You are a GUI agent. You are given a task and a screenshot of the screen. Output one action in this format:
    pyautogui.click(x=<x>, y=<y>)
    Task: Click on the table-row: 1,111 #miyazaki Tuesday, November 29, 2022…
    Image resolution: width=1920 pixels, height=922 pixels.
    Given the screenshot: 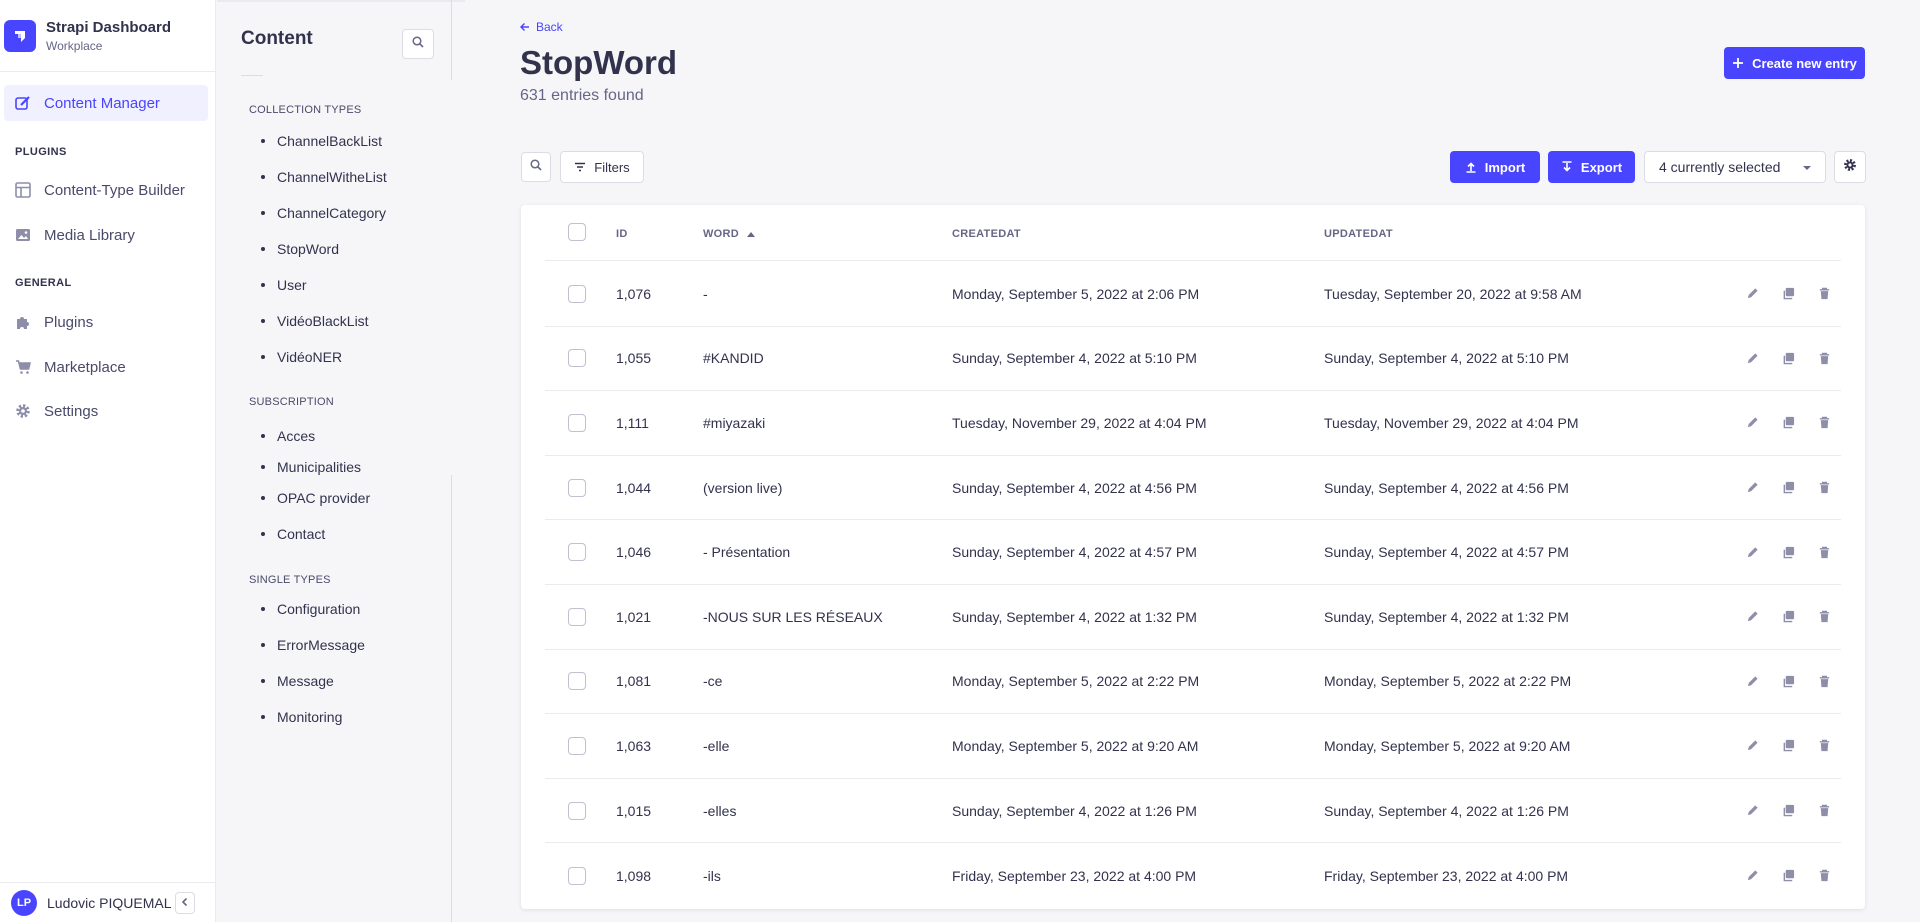 What is the action you would take?
    pyautogui.click(x=1193, y=423)
    